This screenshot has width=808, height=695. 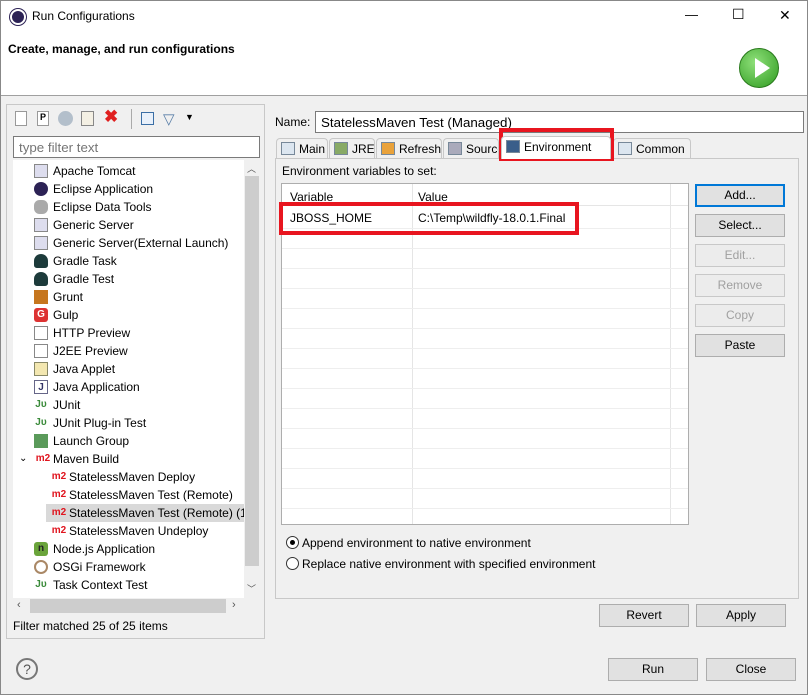 What do you see at coordinates (312, 149) in the screenshot?
I see `tab-label: Main` at bounding box center [312, 149].